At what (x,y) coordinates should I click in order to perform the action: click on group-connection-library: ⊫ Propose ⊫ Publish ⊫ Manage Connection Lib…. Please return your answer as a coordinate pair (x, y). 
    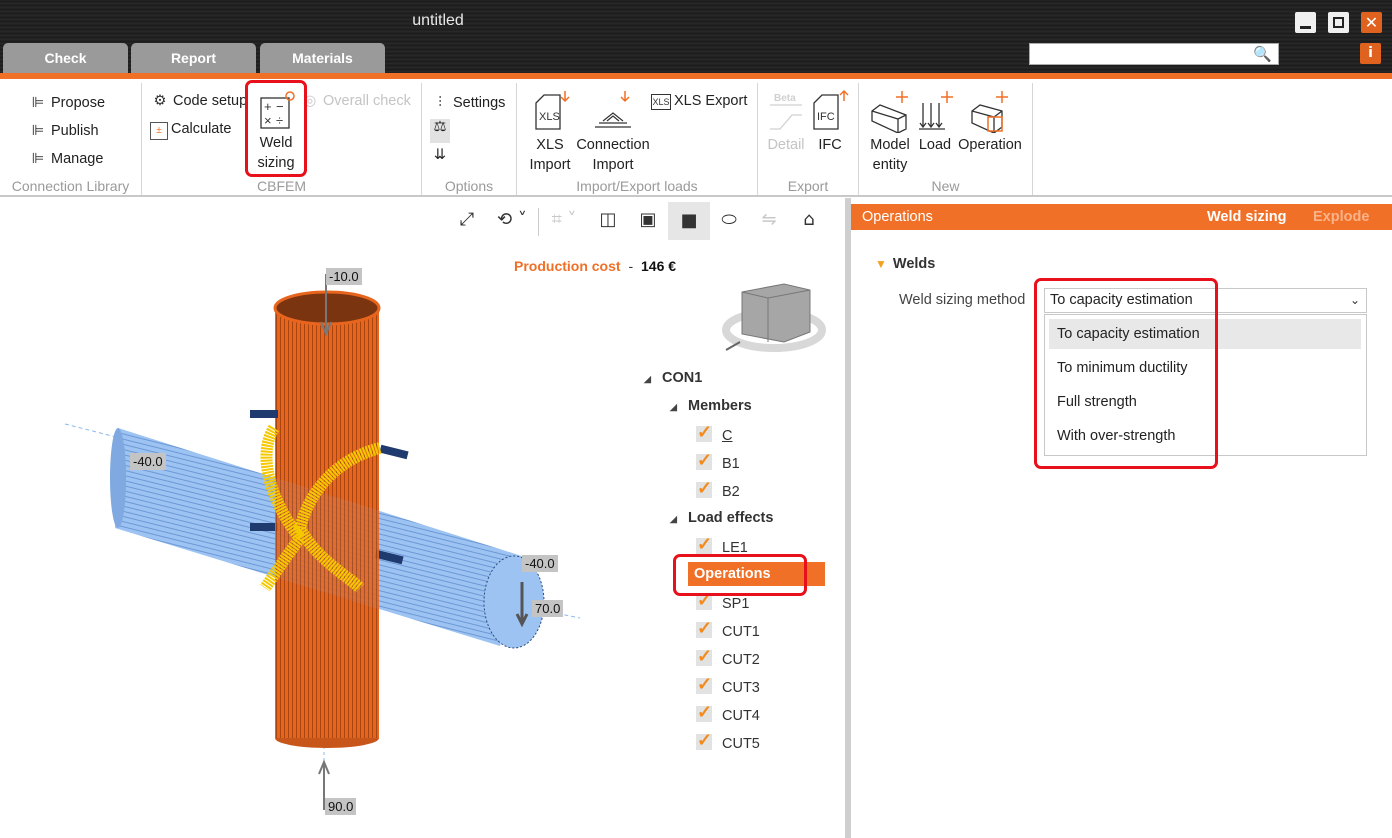
    Looking at the image, I should click on (71, 139).